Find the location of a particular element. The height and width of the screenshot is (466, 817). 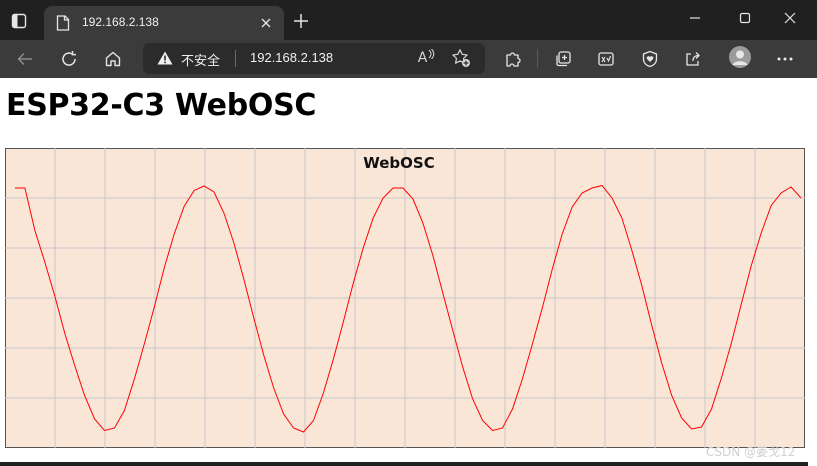

math-solver-icon is located at coordinates (606, 59).